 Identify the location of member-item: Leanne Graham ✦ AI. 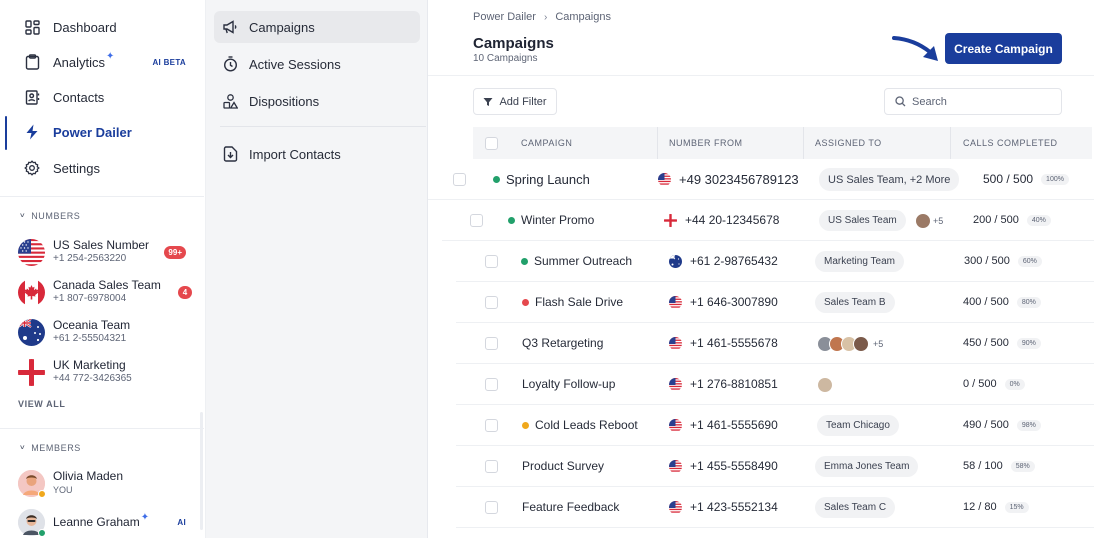
(108, 522).